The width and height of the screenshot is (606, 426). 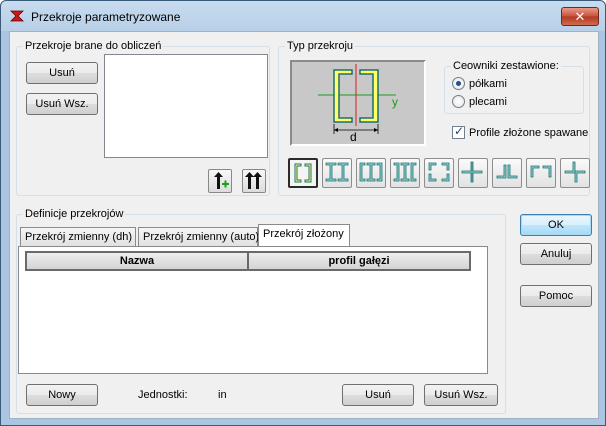 I want to click on shape-double-i-button, so click(x=337, y=173).